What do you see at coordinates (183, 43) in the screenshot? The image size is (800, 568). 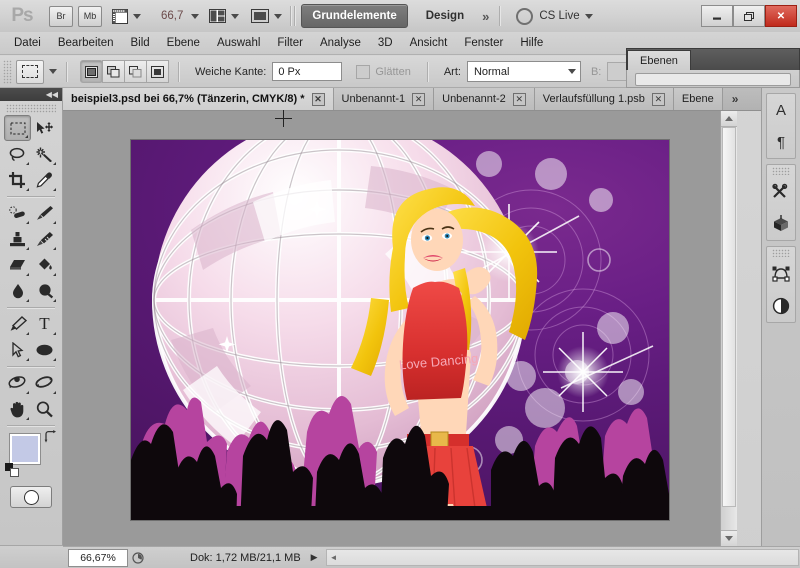 I see `menu-item-ebene: Ebene` at bounding box center [183, 43].